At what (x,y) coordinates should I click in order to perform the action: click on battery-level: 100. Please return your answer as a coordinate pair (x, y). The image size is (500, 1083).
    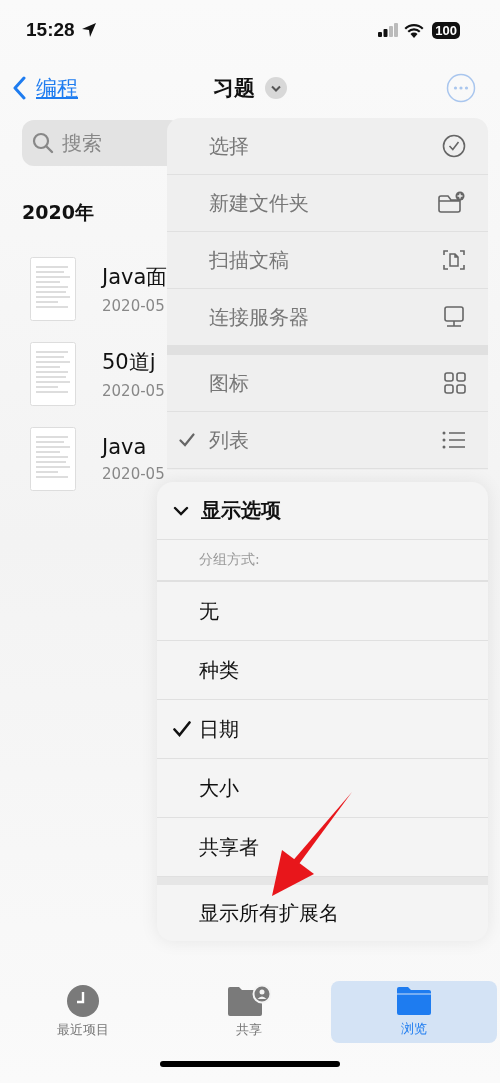
    Looking at the image, I should click on (446, 30).